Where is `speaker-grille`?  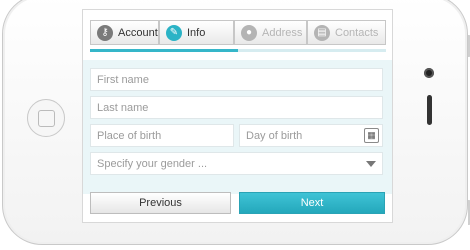 speaker-grille is located at coordinates (429, 110).